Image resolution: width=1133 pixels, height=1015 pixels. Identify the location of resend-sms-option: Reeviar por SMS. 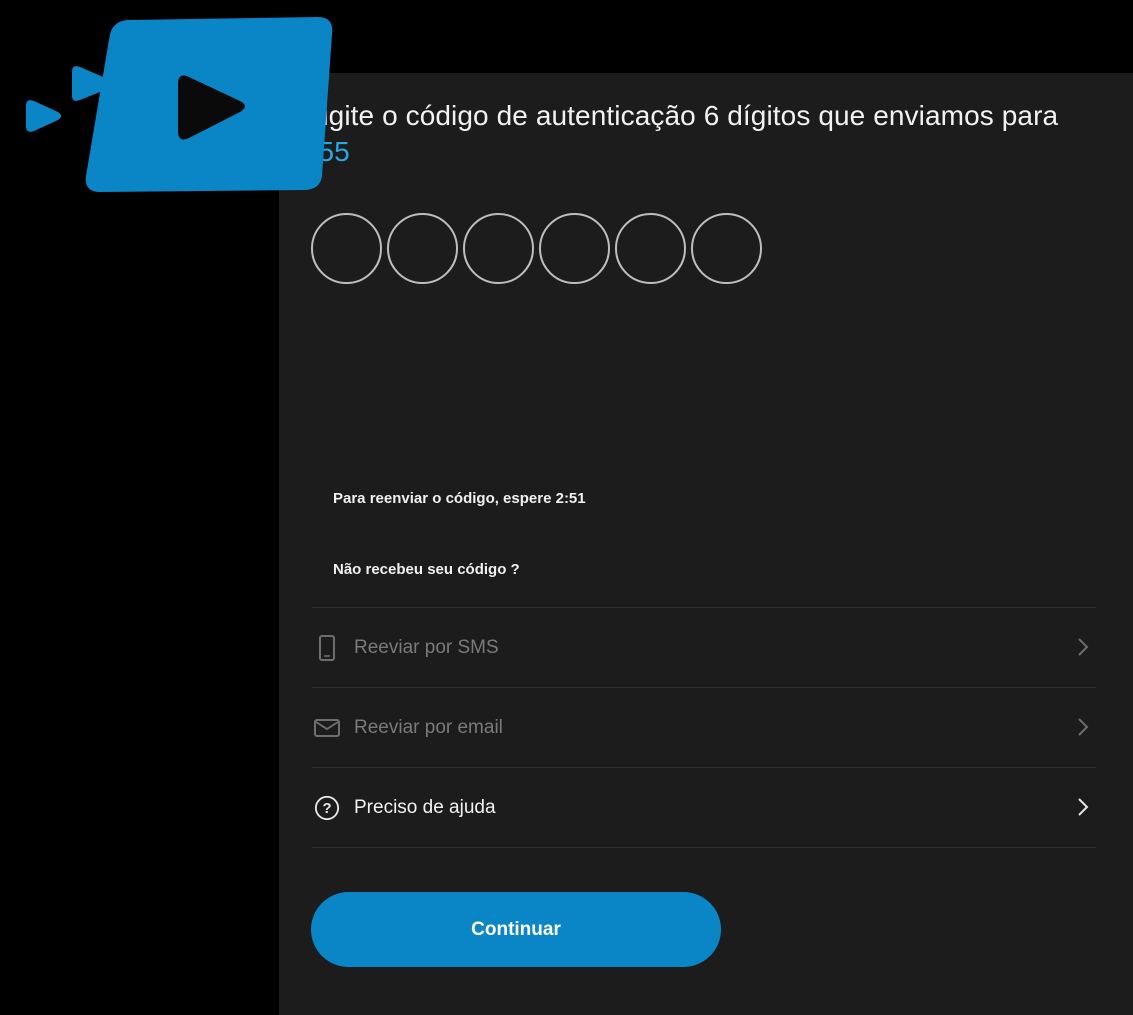
(704, 647).